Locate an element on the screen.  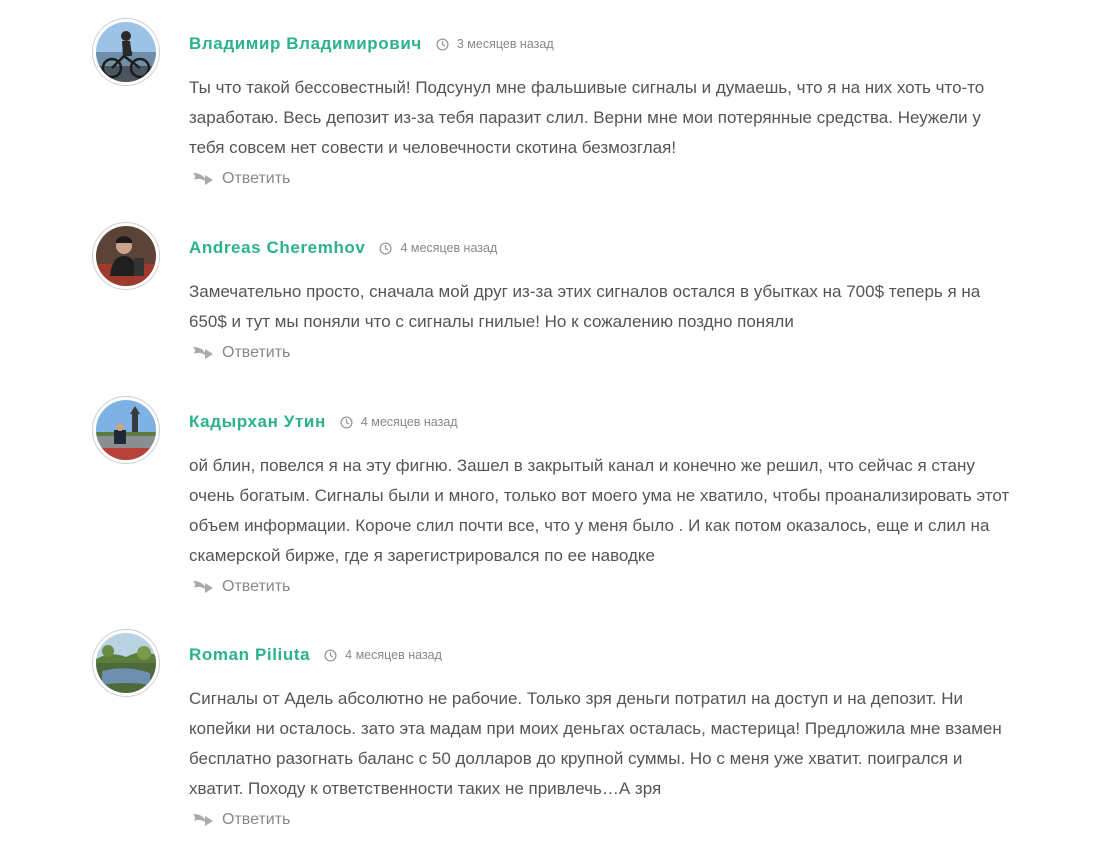
avatar-photo-landscape is located at coordinates (126, 430).